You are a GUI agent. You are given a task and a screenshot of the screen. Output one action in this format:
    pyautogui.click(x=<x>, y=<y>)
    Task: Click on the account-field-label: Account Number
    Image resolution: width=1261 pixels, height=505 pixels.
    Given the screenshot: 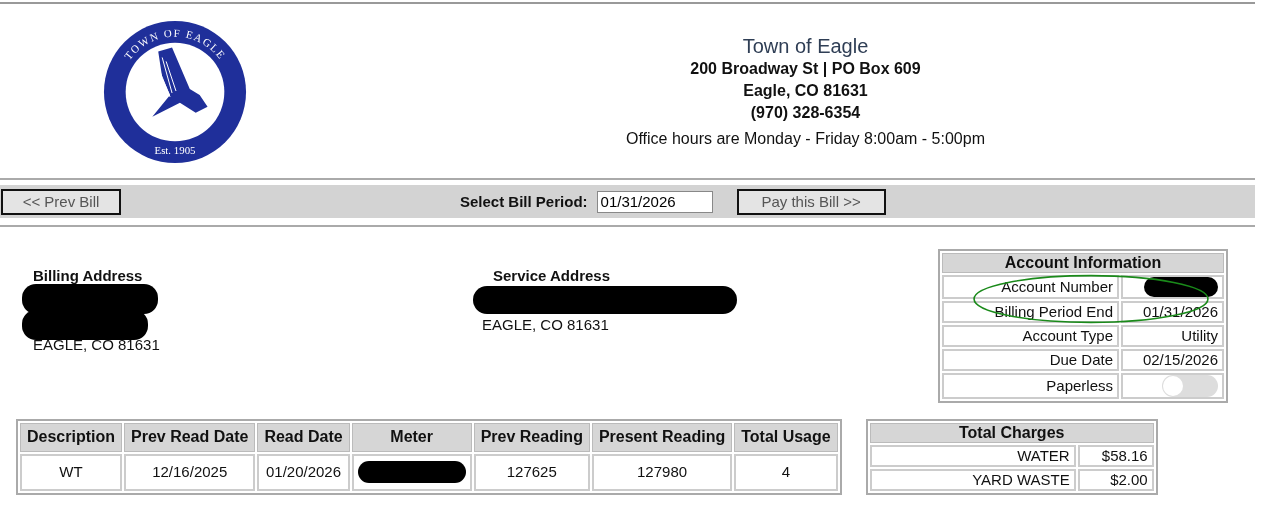 What is the action you would take?
    pyautogui.click(x=1030, y=287)
    